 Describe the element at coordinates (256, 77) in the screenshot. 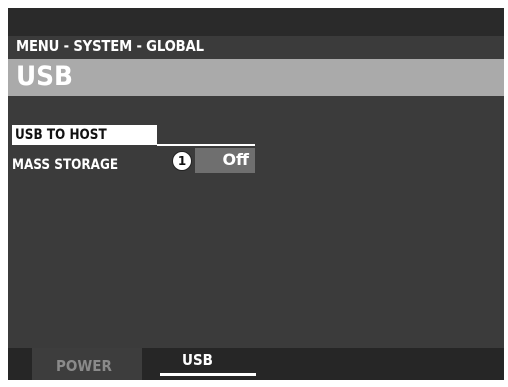

I see `title-bar: USB` at that location.